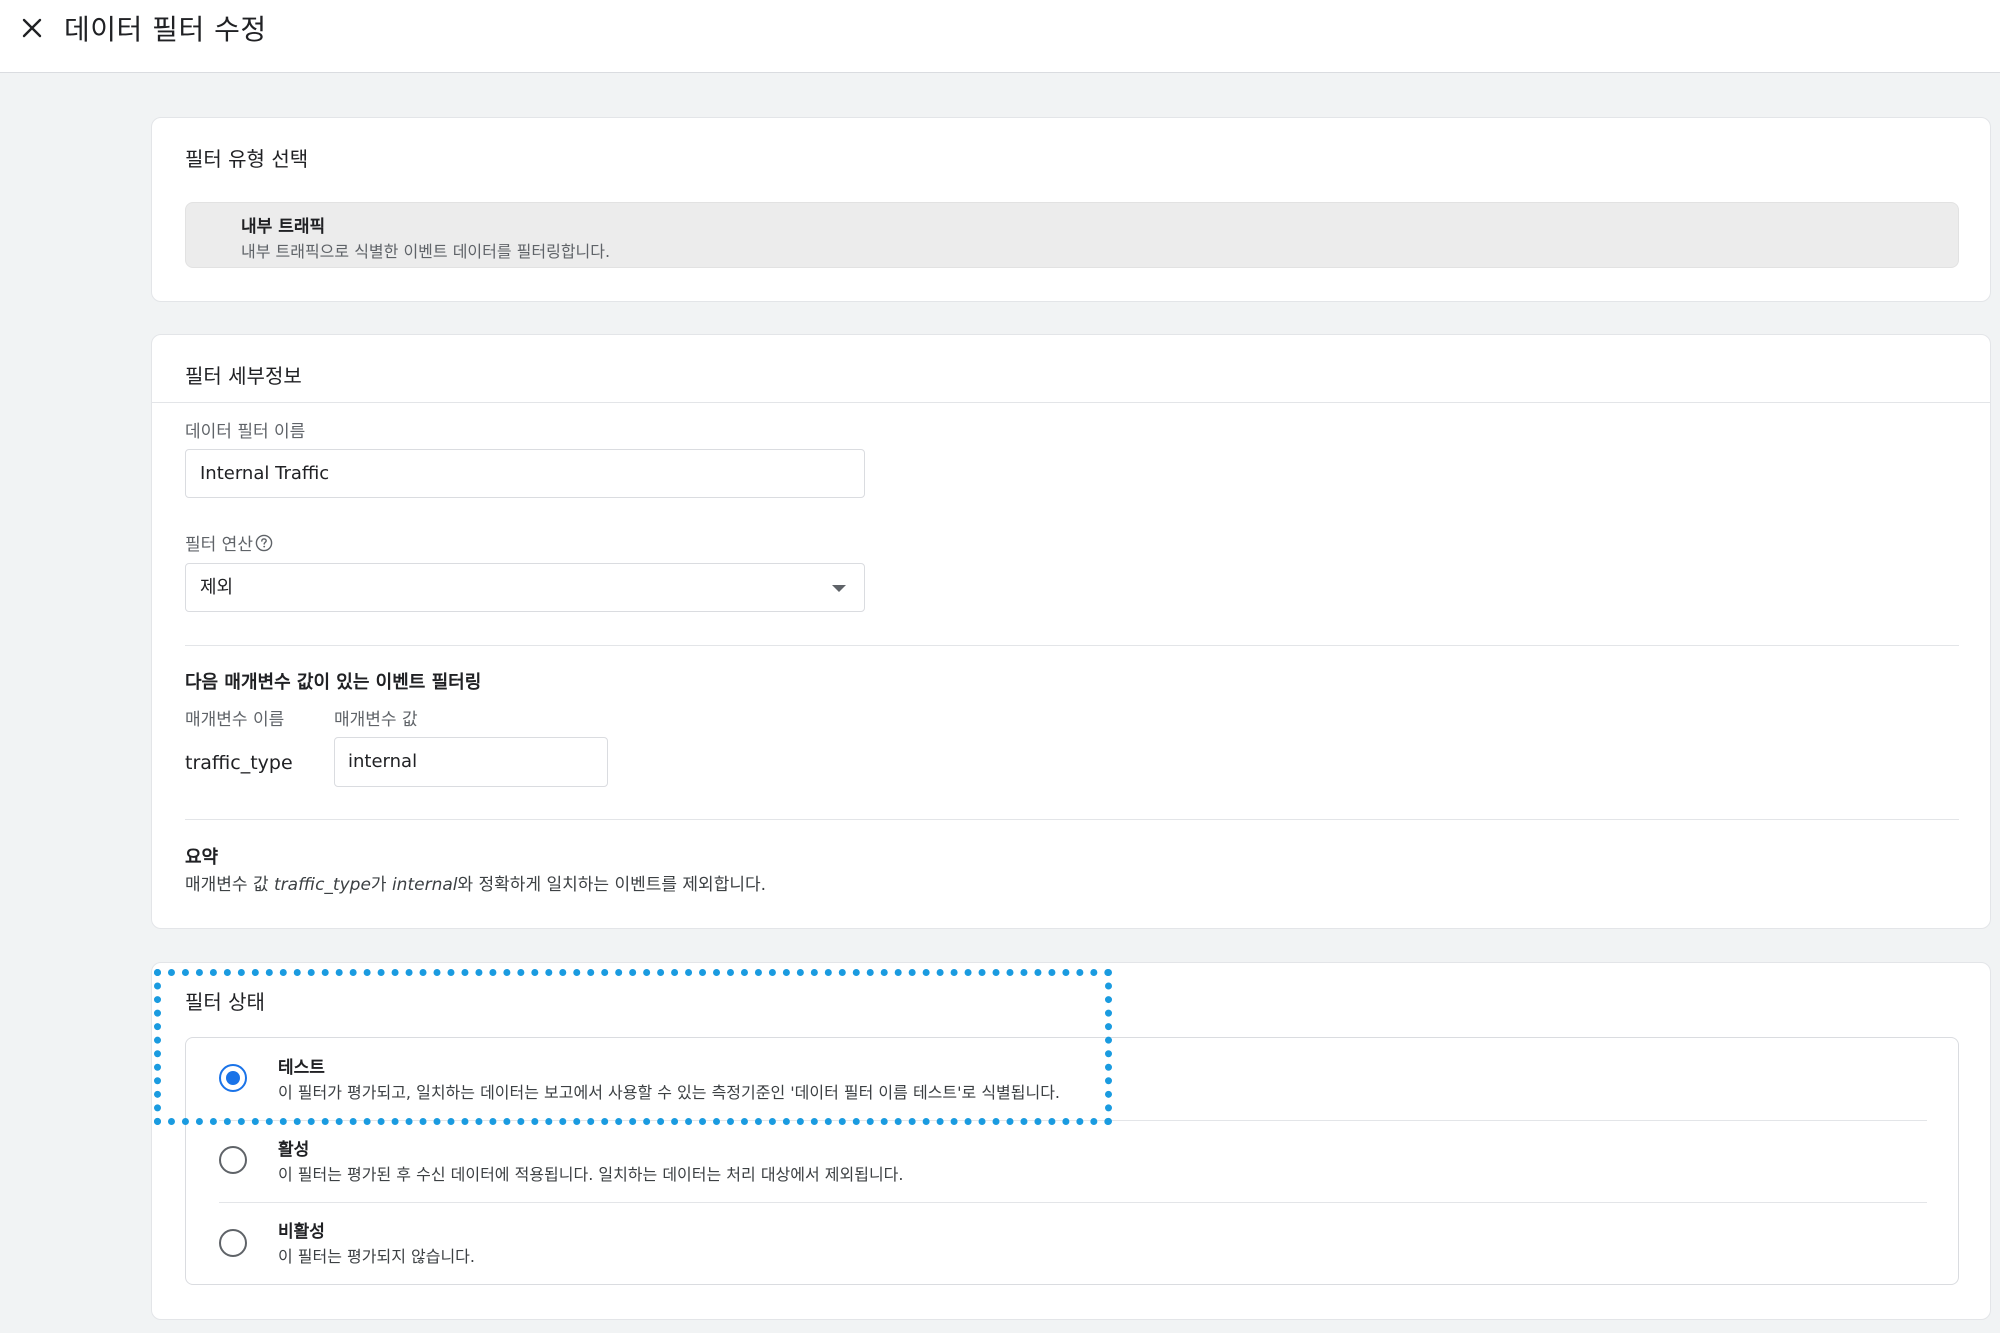 The width and height of the screenshot is (2000, 1333). Describe the element at coordinates (219, 545) in the screenshot. I see `filter-operation-label-text: 필터 연산` at that location.